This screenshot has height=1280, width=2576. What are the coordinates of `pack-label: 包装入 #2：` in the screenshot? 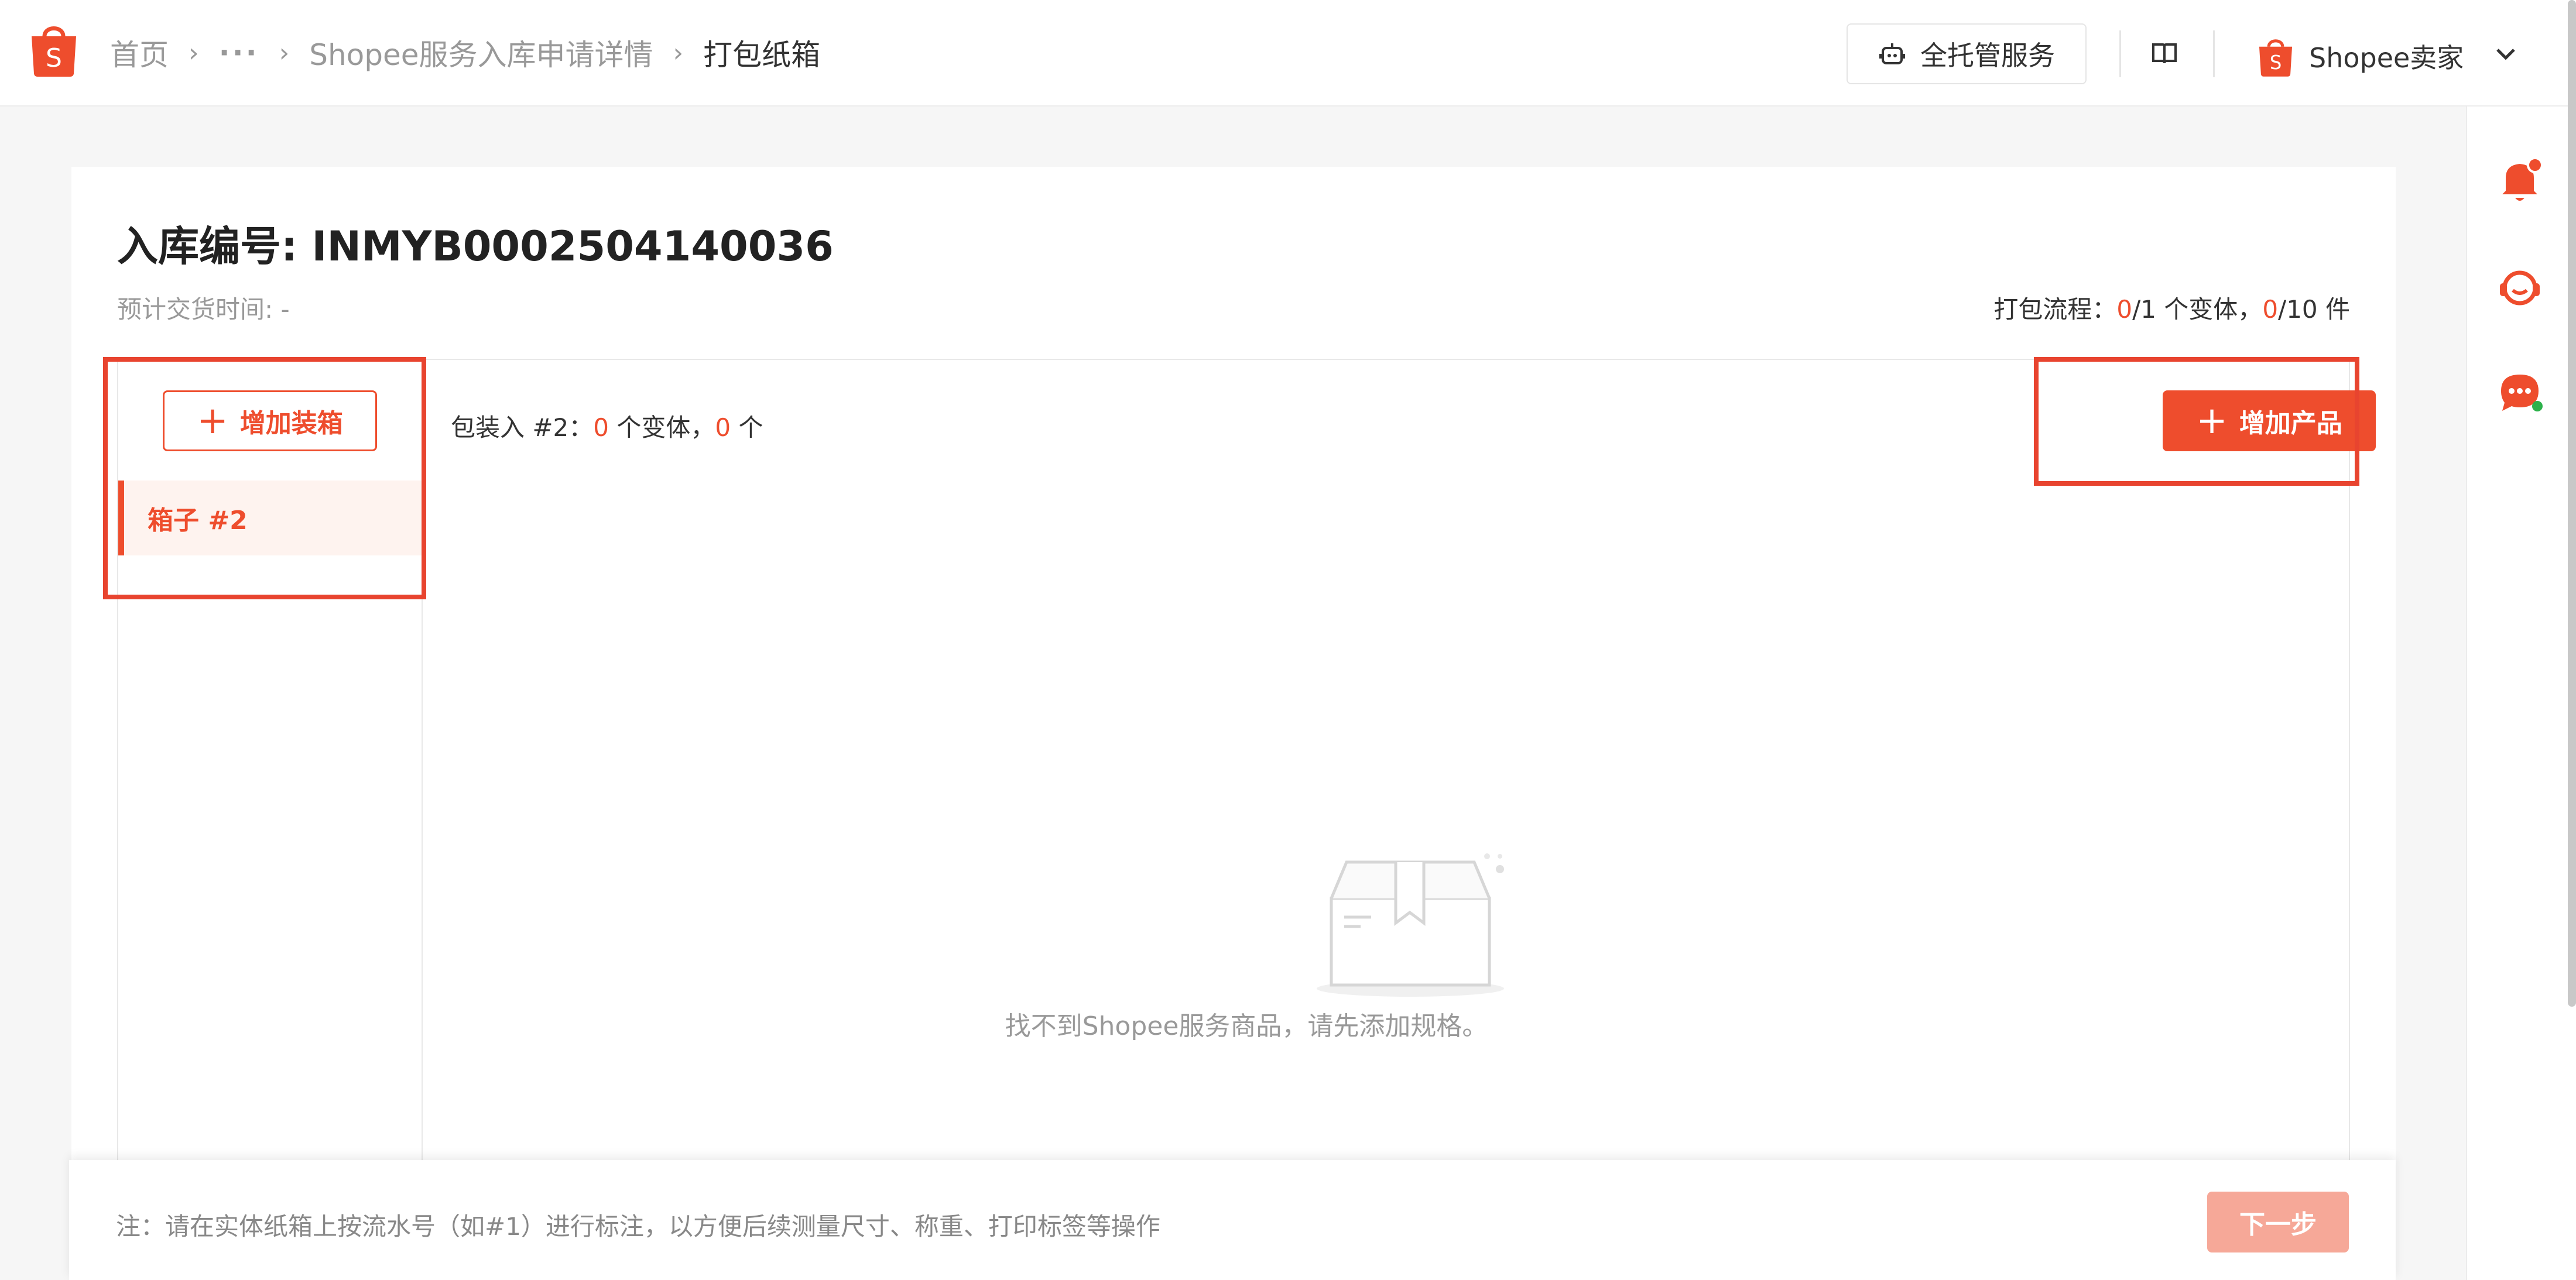 It's located at (522, 428).